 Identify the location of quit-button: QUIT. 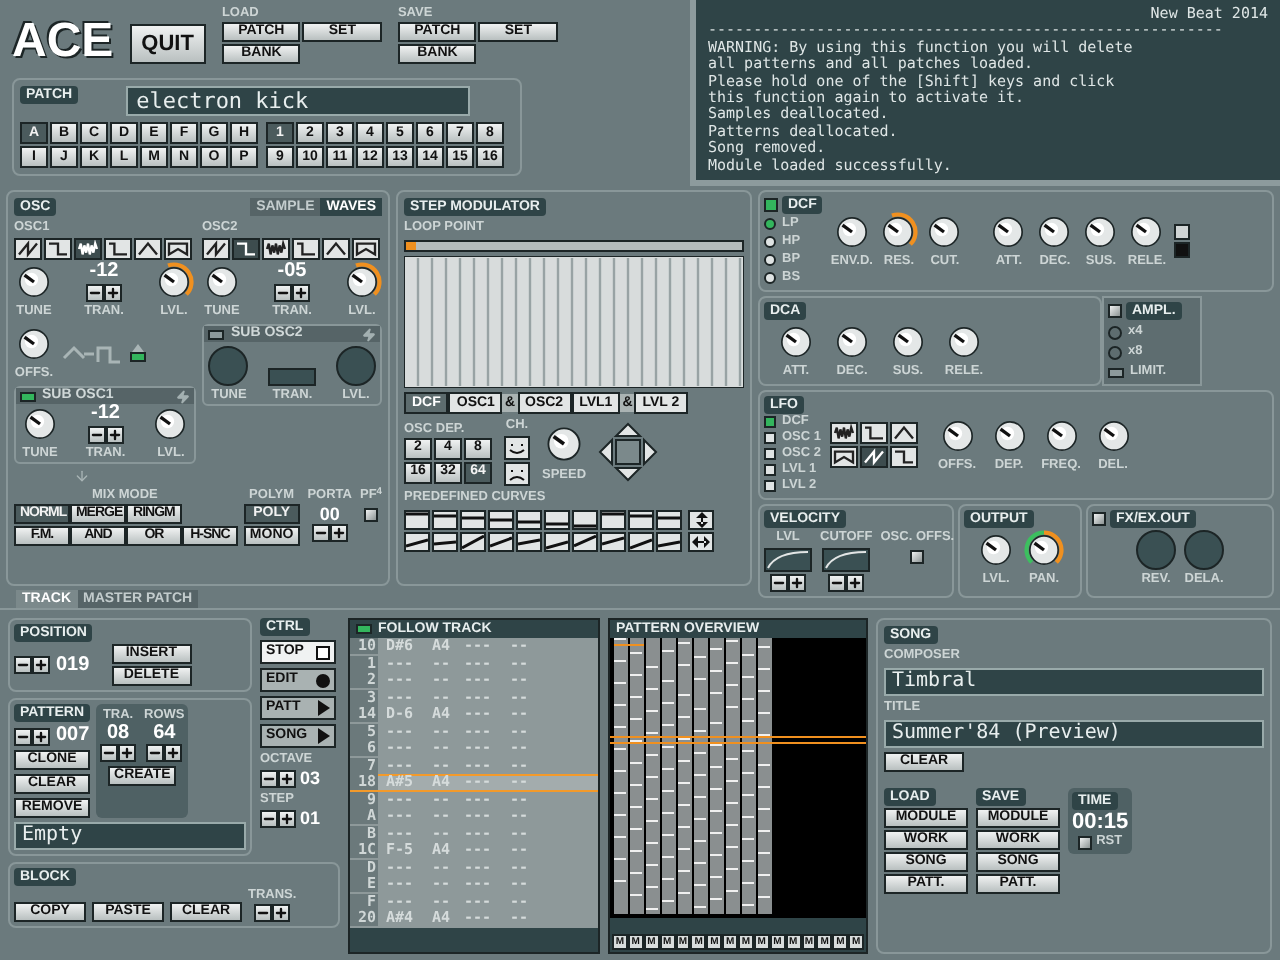
(167, 44).